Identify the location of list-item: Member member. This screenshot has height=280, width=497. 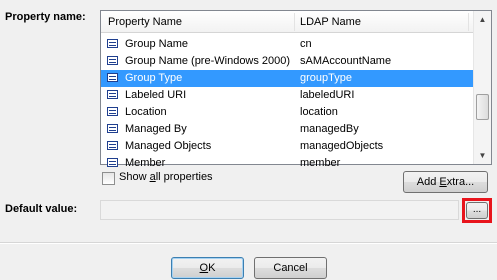
(287, 161).